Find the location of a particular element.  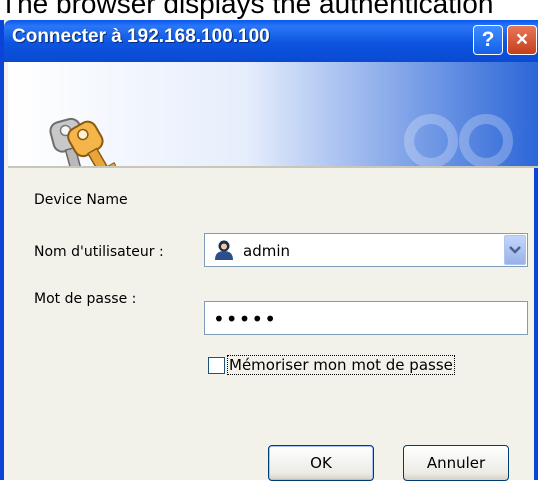

username-dropdown-button is located at coordinates (515, 250).